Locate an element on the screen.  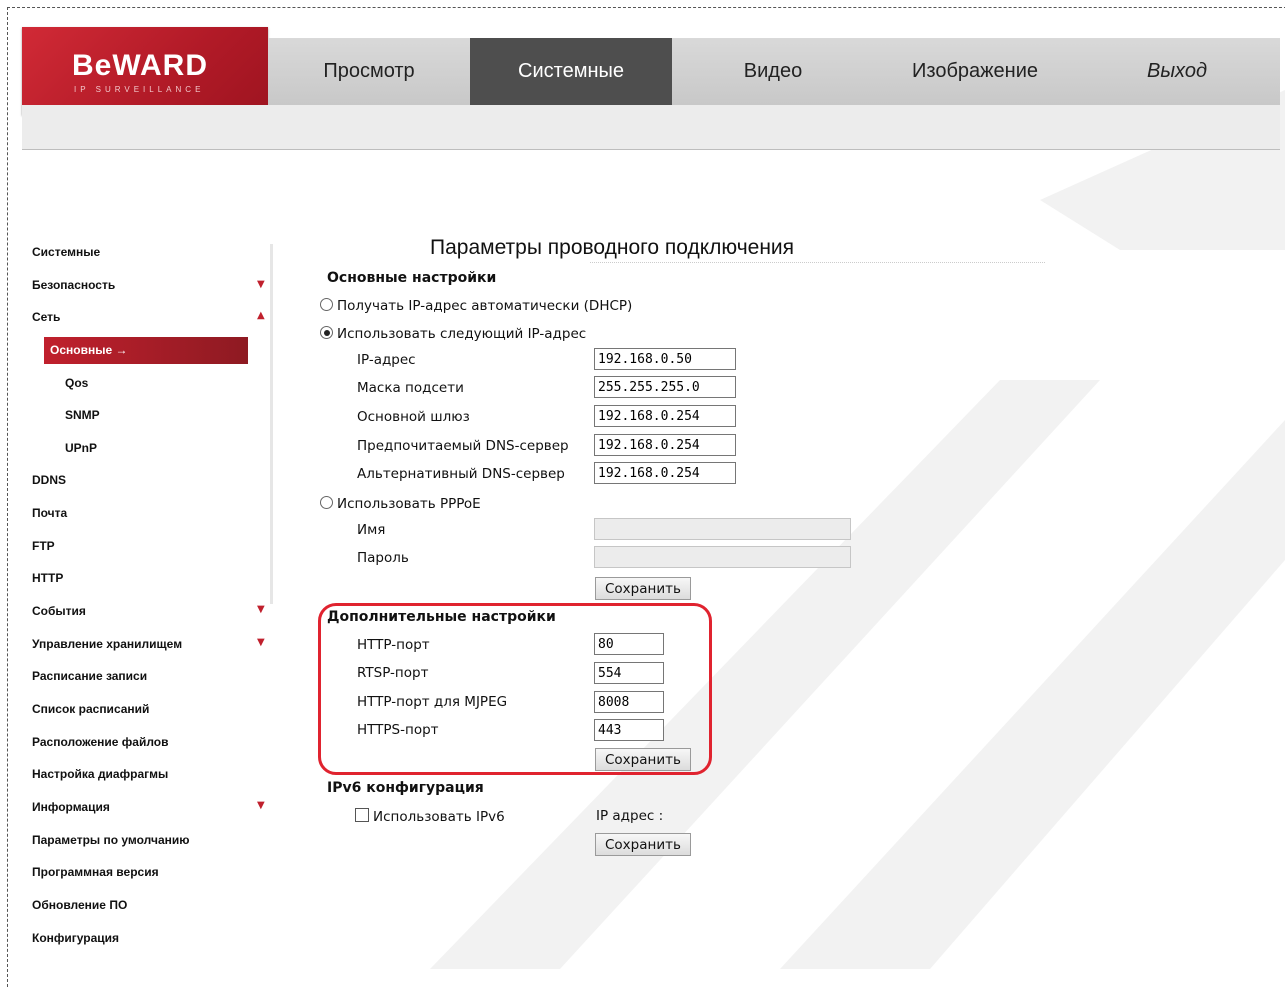
pppoe-name-label: Имя is located at coordinates (371, 530).